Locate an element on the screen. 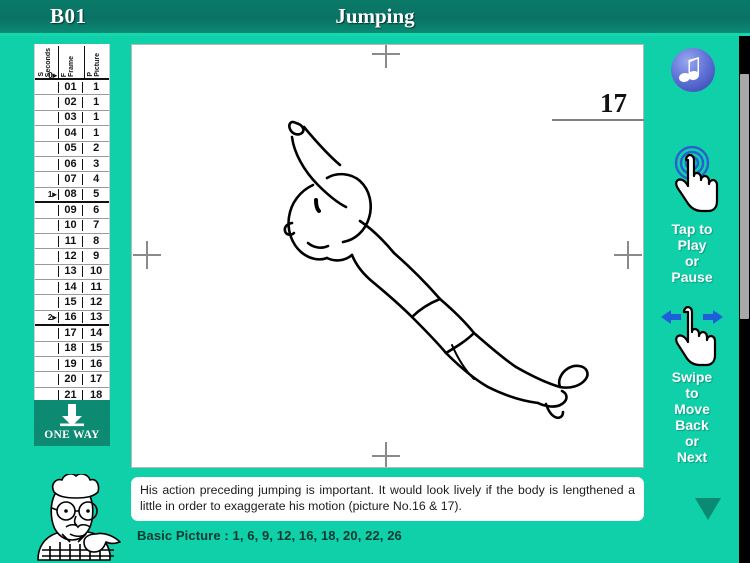 This screenshot has height=563, width=750. tap-to-play-label: Tap to Play or Pause is located at coordinates (692, 253).